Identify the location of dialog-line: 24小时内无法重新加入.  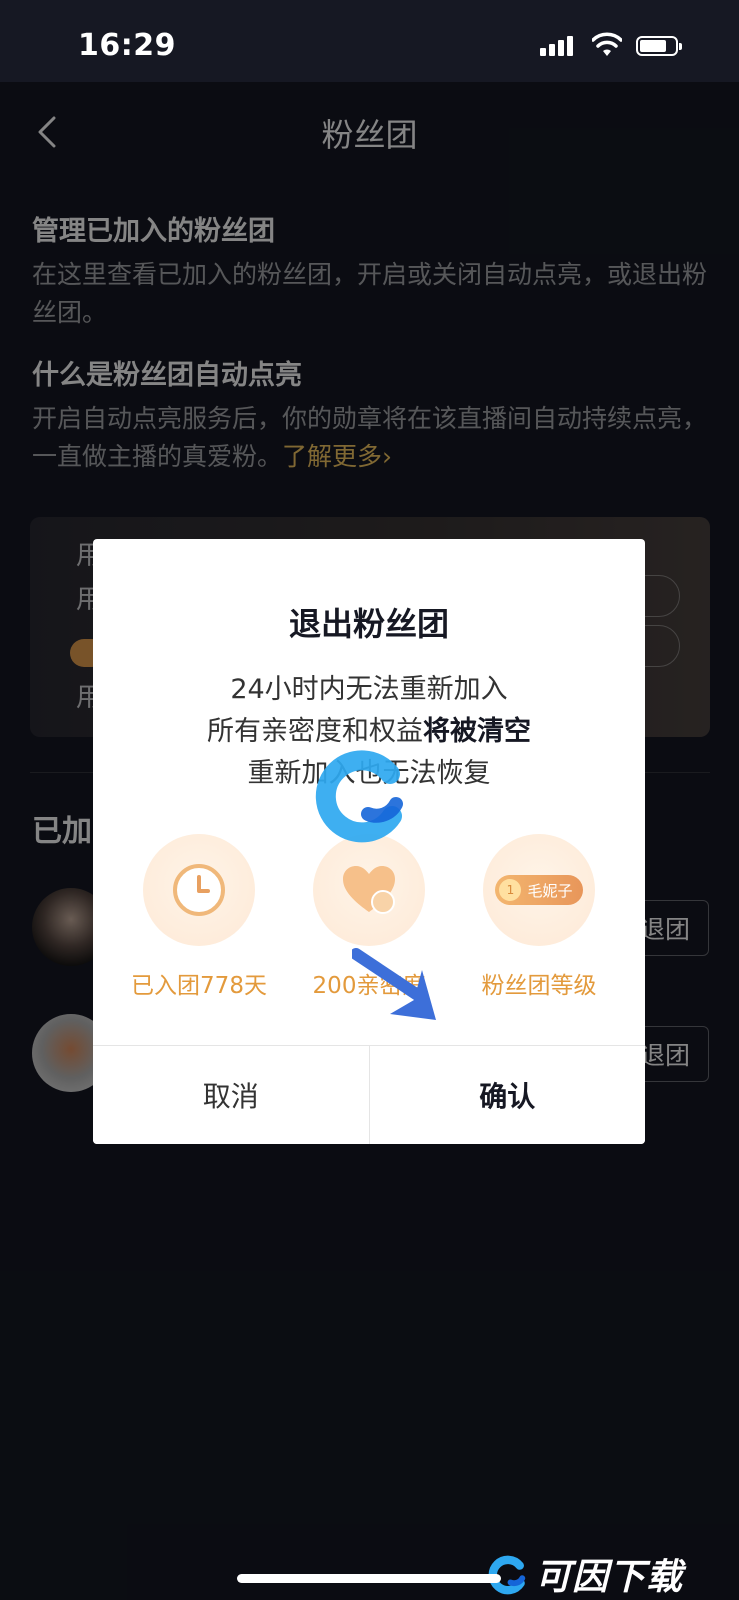
(369, 689).